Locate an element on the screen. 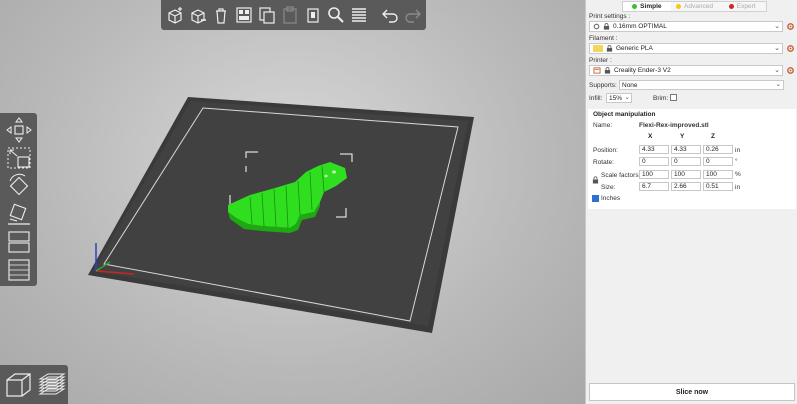 This screenshot has width=797, height=404. scale-label: Scale factors: is located at coordinates (621, 175).